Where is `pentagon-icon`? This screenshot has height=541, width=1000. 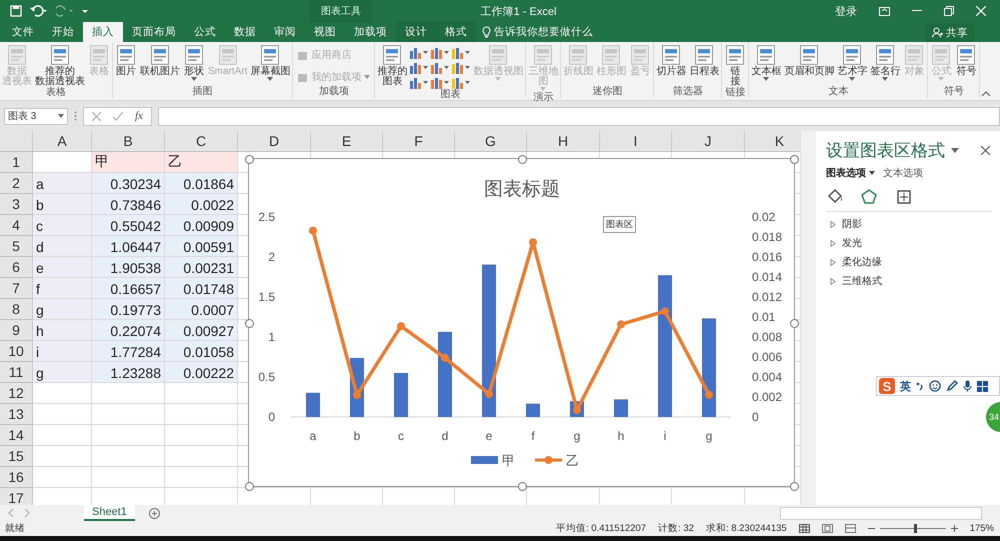
pentagon-icon is located at coordinates (869, 196).